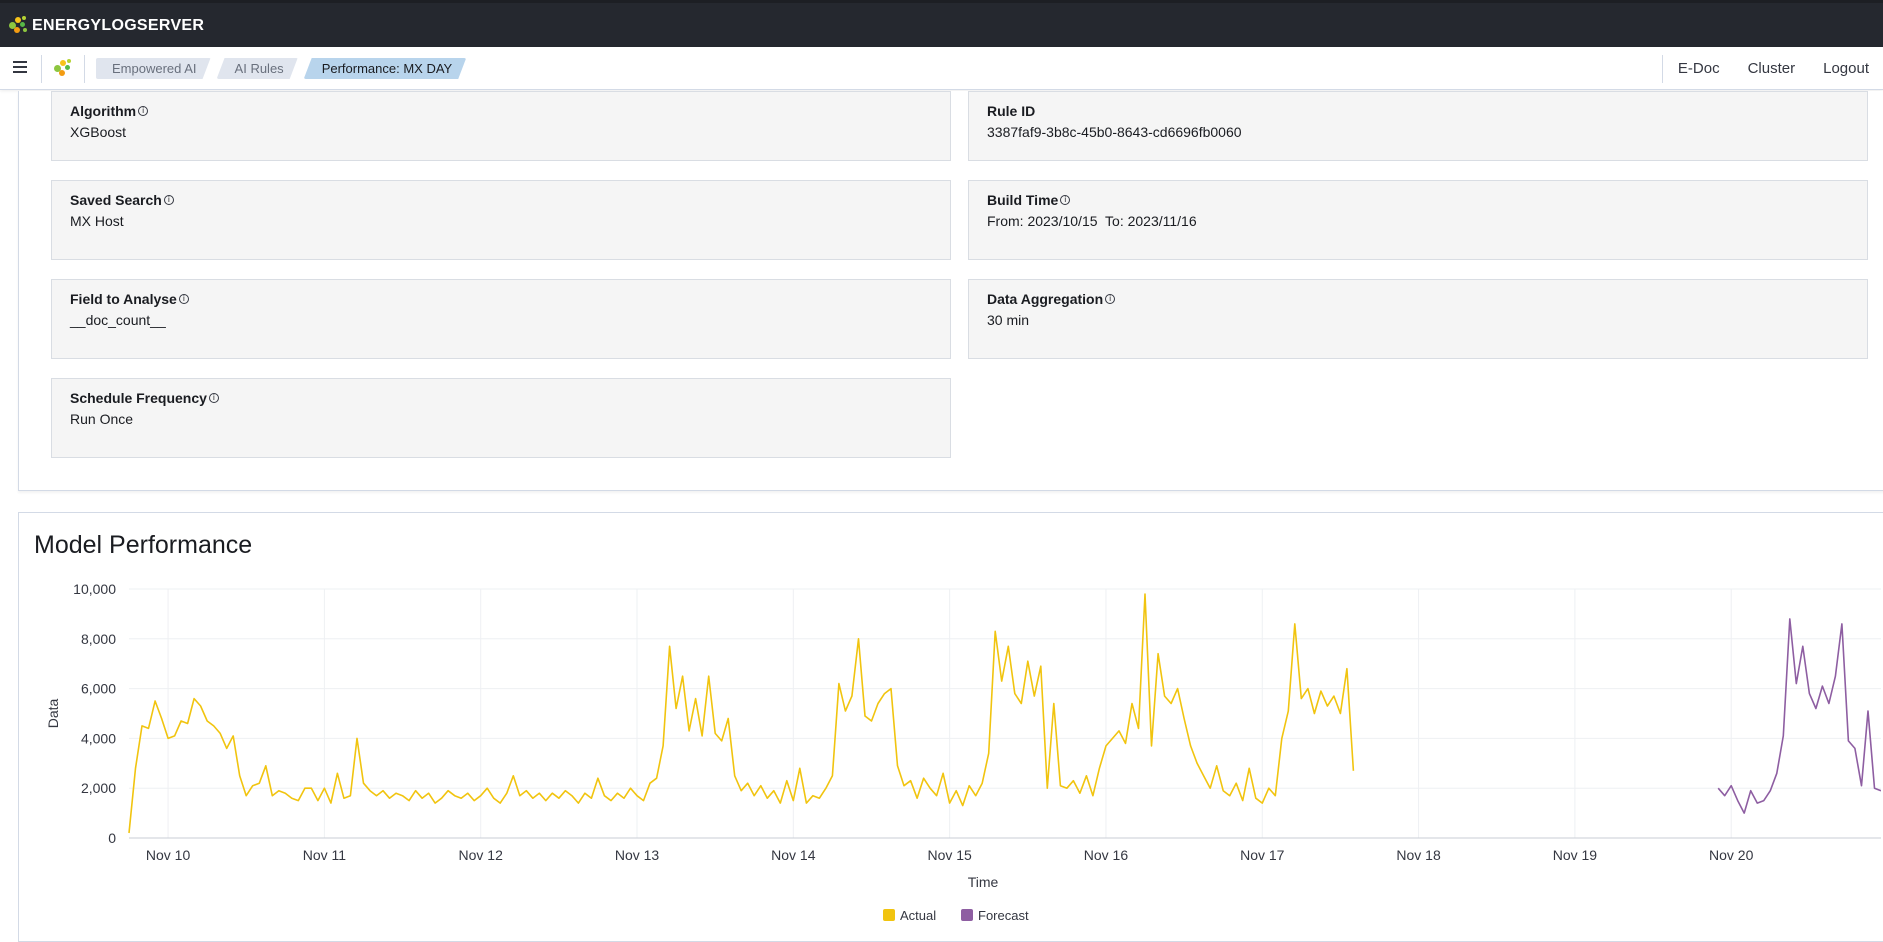 The width and height of the screenshot is (1883, 942). Describe the element at coordinates (983, 882) in the screenshot. I see `x-axis-title: Time` at that location.